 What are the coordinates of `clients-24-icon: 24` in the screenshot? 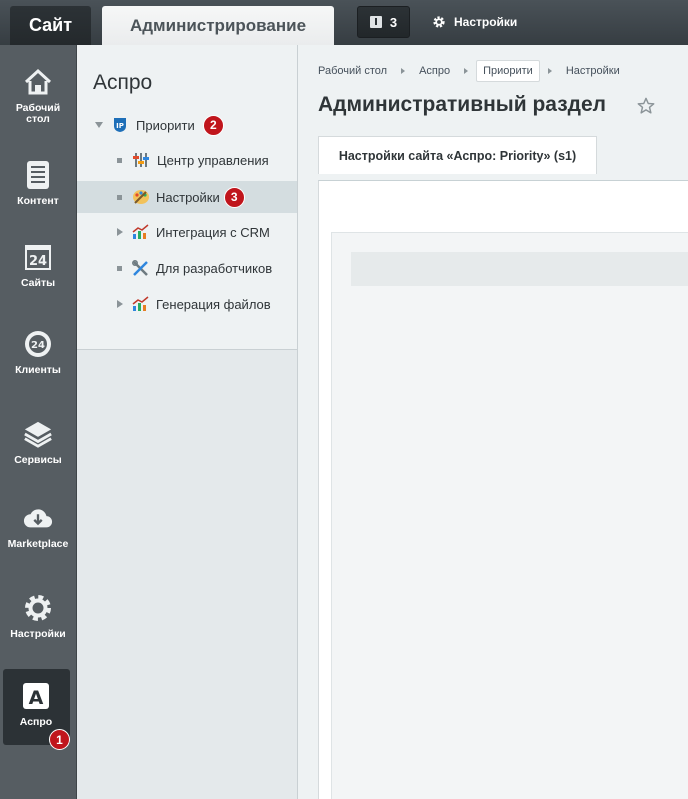 It's located at (38, 344).